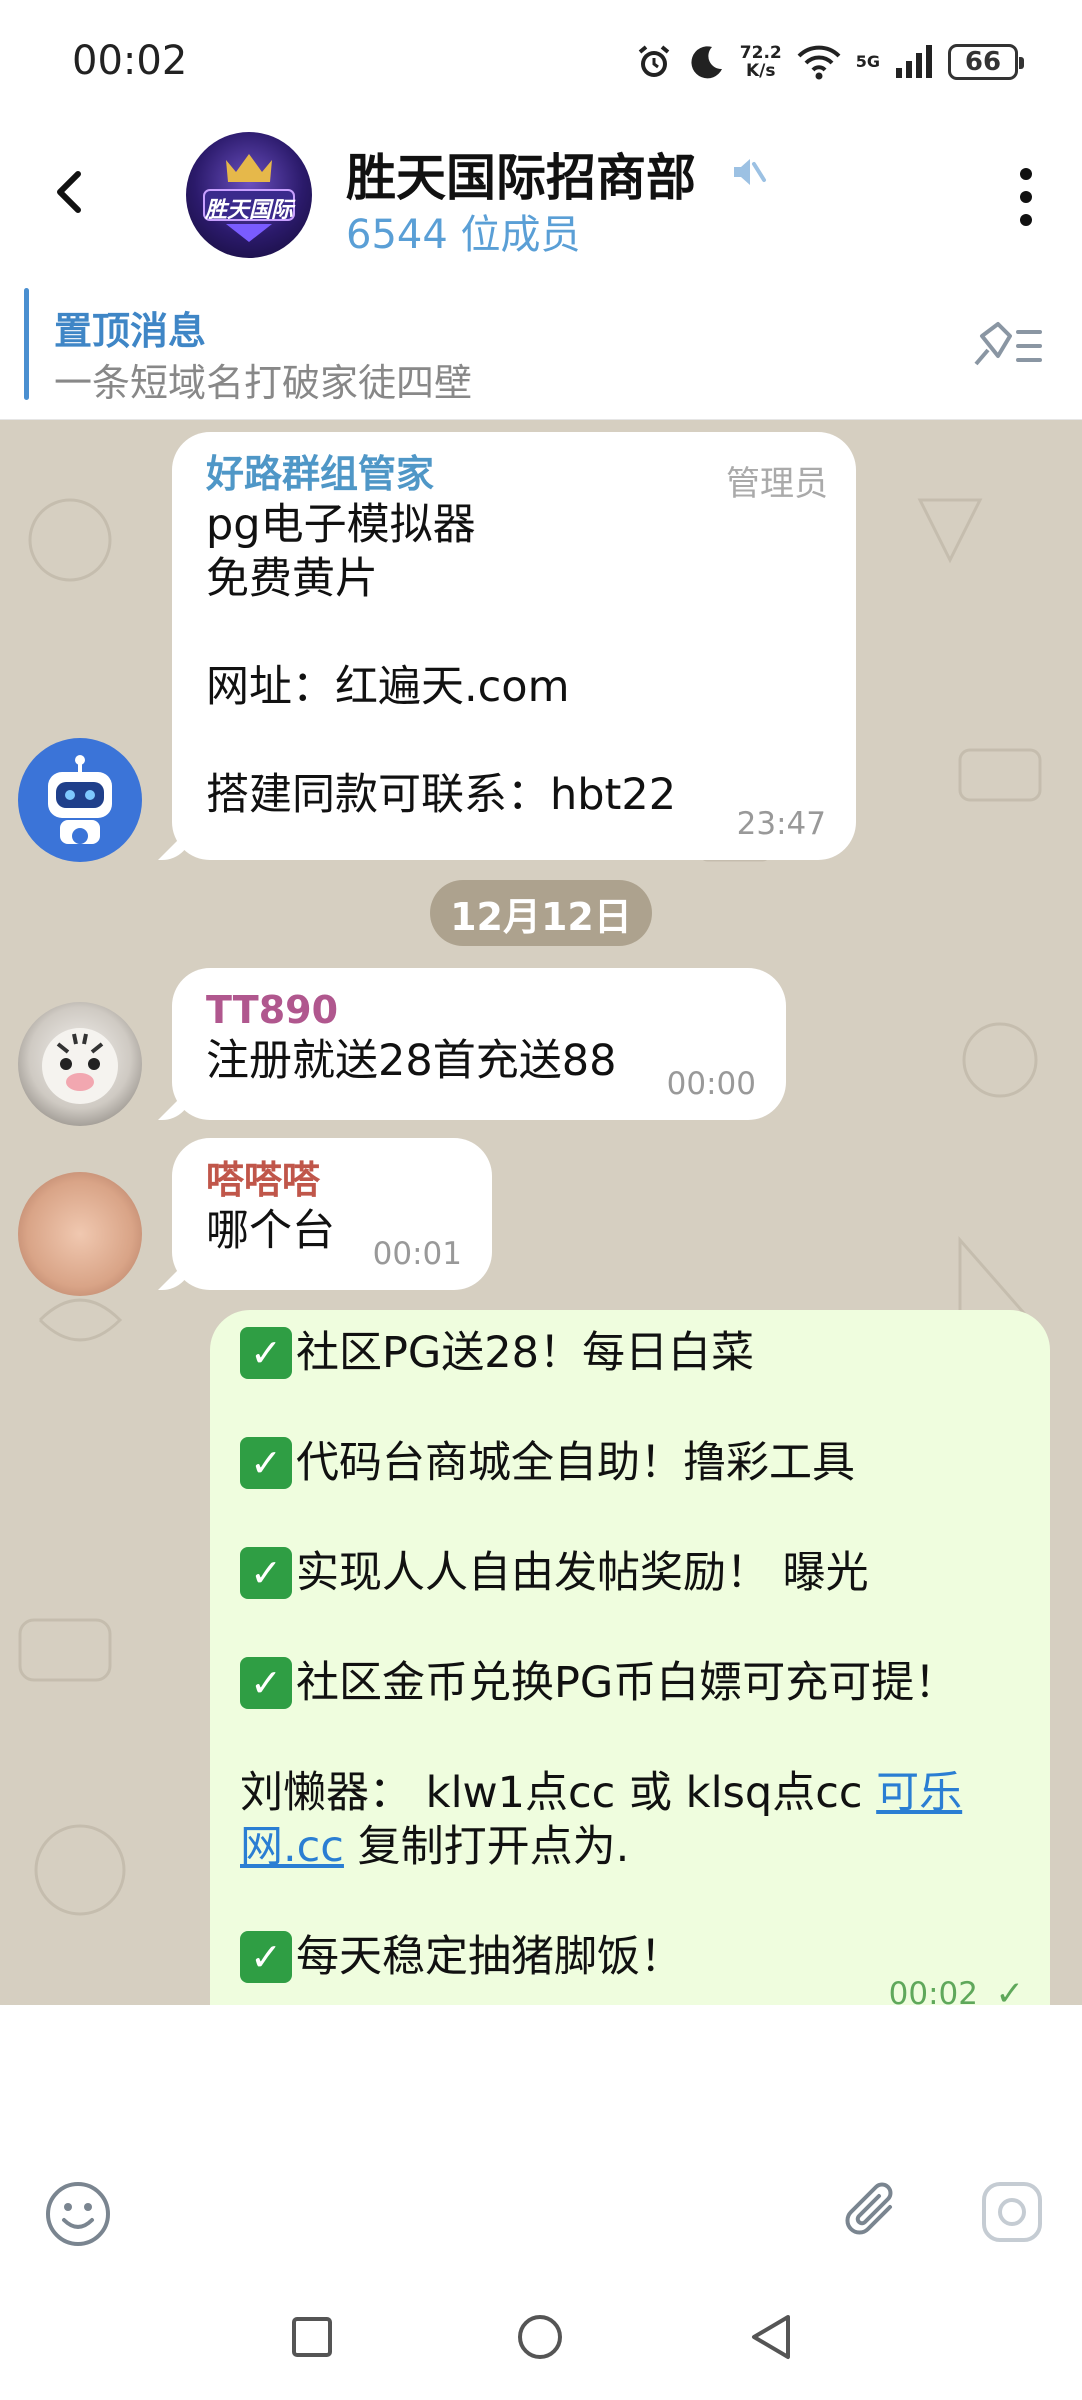 Image resolution: width=1082 pixels, height=2400 pixels. I want to click on back-button, so click(70, 192).